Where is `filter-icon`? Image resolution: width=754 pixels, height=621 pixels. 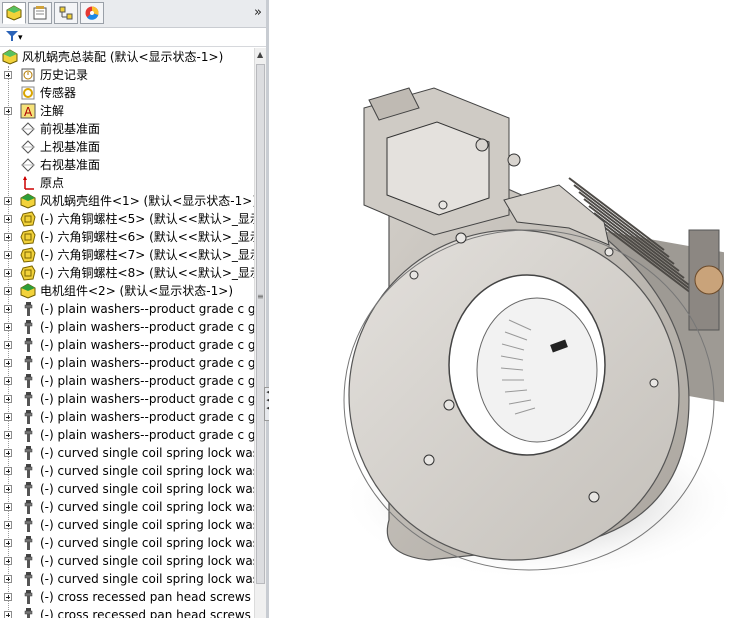
filter-icon is located at coordinates (12, 36).